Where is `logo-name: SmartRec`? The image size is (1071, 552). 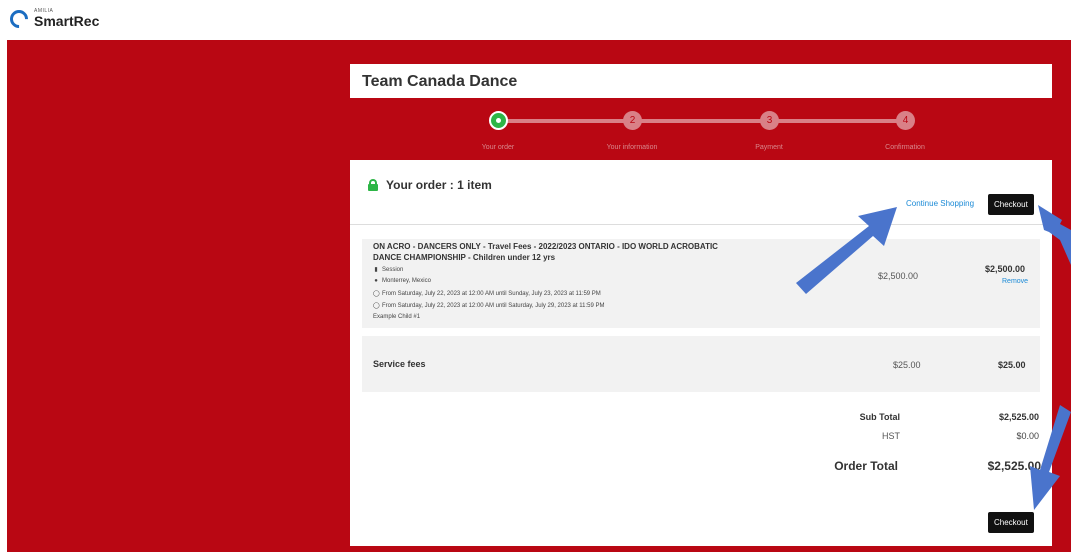 logo-name: SmartRec is located at coordinates (67, 21).